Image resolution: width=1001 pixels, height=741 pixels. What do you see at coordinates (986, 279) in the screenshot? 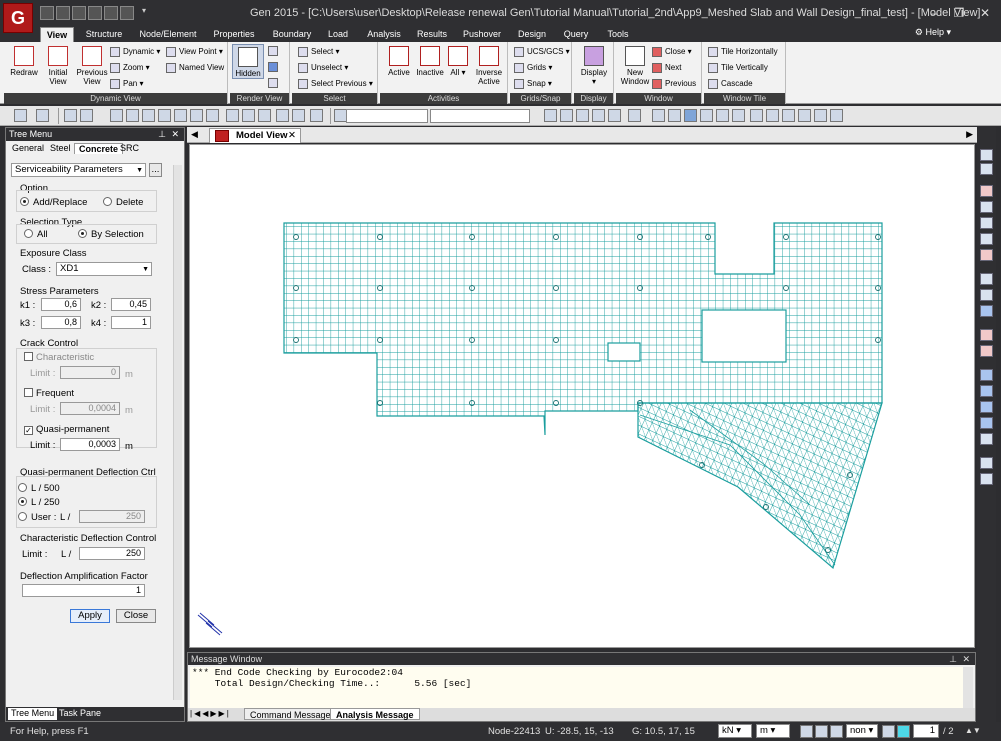
I see `search-icon` at bounding box center [986, 279].